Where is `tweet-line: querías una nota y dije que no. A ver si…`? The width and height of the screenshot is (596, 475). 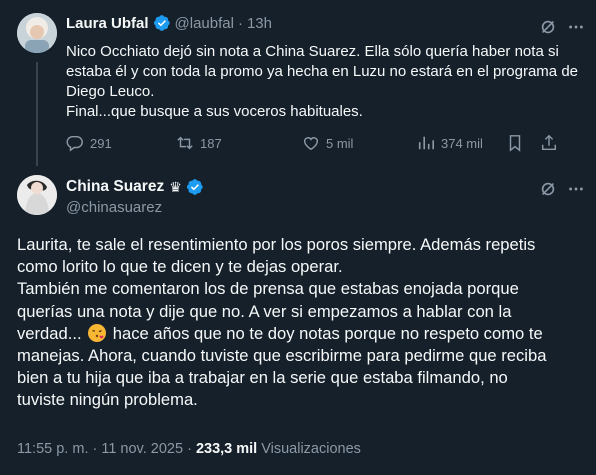 tweet-line: querías una nota y dije que no. A ver si… is located at coordinates (264, 311).